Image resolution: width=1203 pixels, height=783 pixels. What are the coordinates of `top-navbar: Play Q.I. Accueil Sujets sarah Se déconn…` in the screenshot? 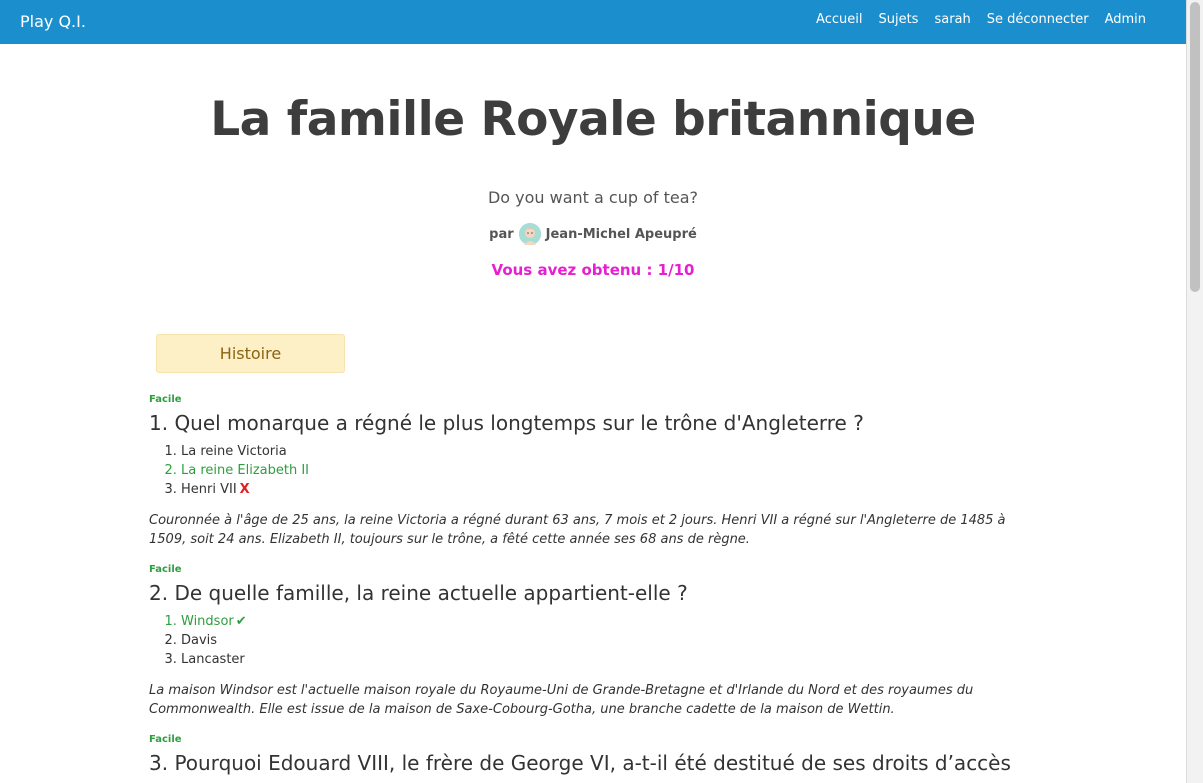 It's located at (593, 22).